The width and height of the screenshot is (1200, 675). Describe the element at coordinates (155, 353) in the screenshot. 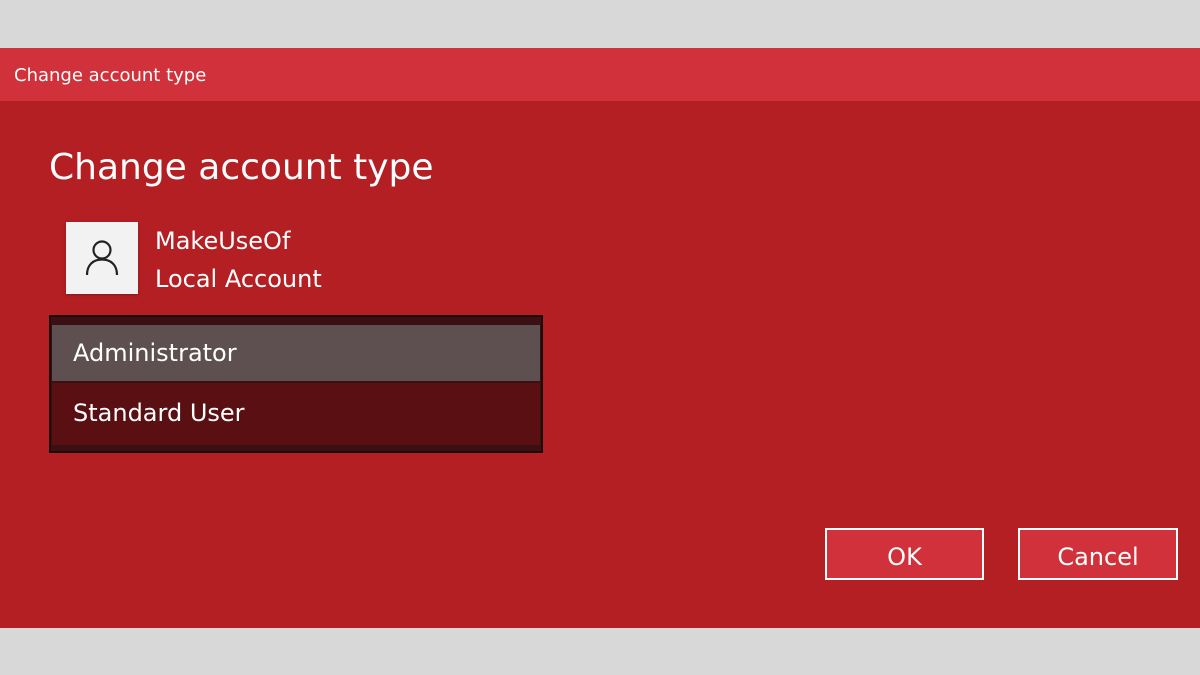

I see `option-label: Administrator` at that location.